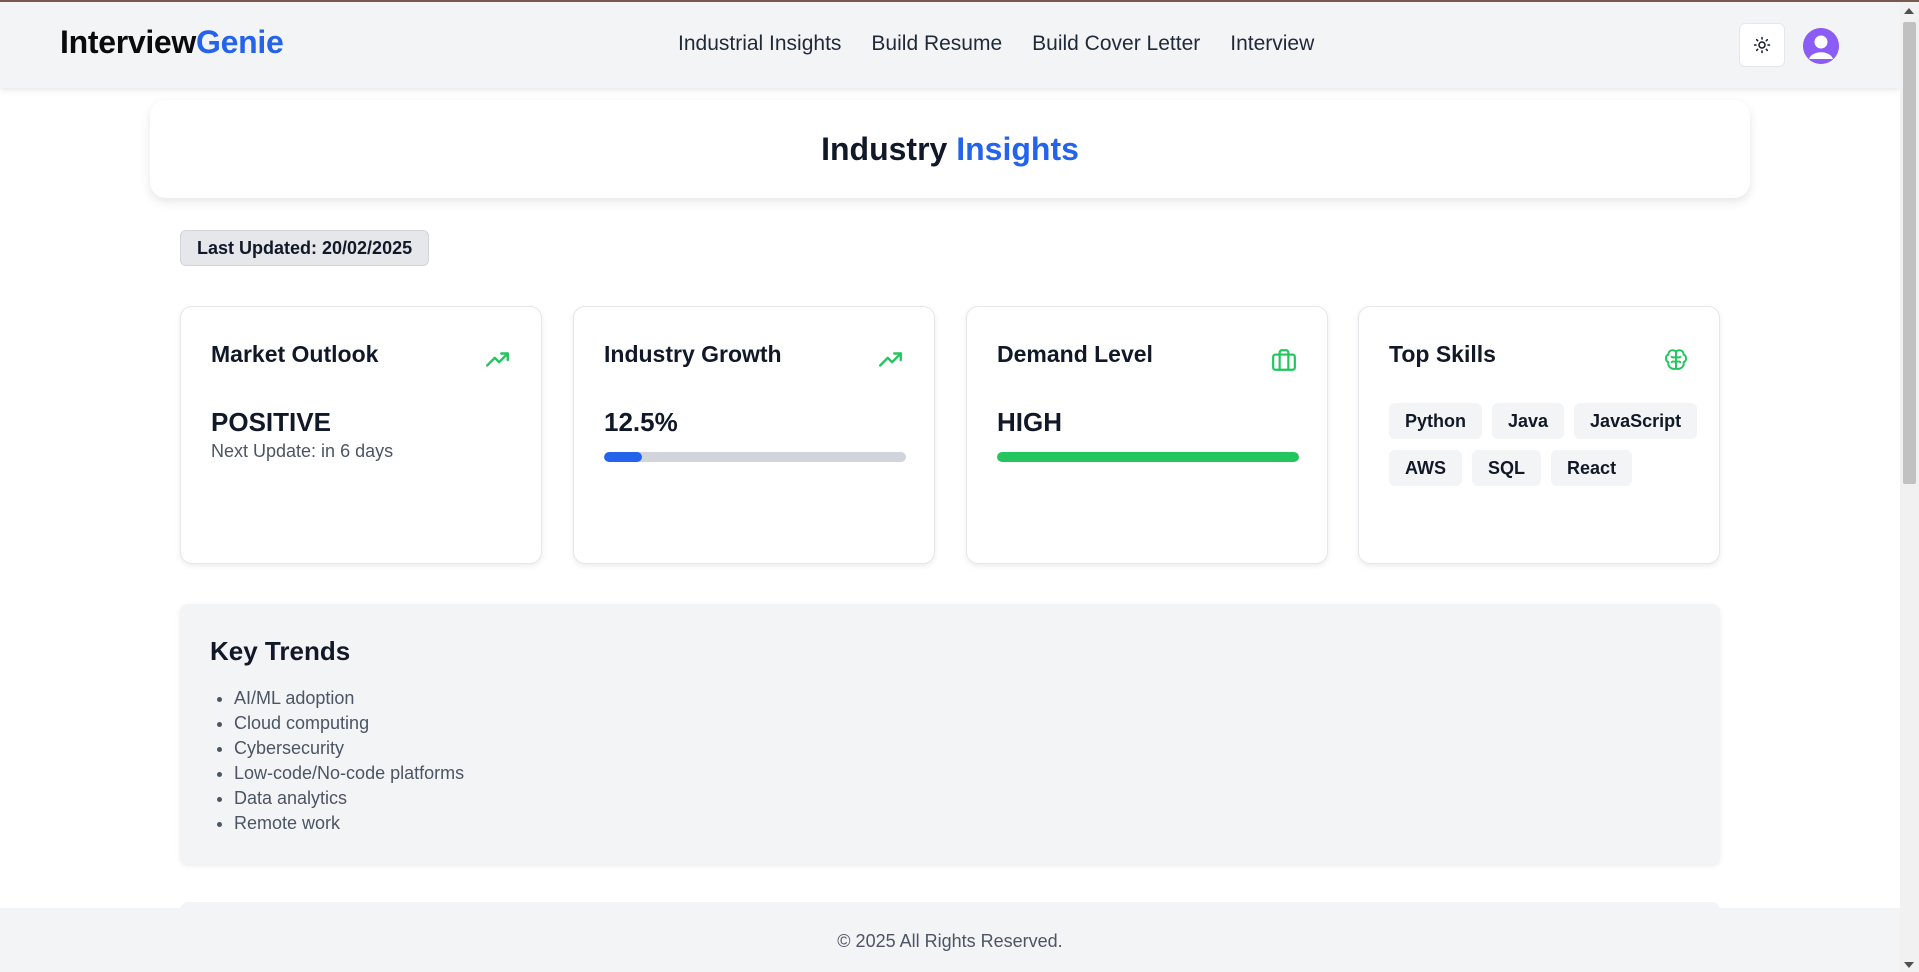 The image size is (1919, 972). I want to click on page-scrollbar, so click(1909, 487).